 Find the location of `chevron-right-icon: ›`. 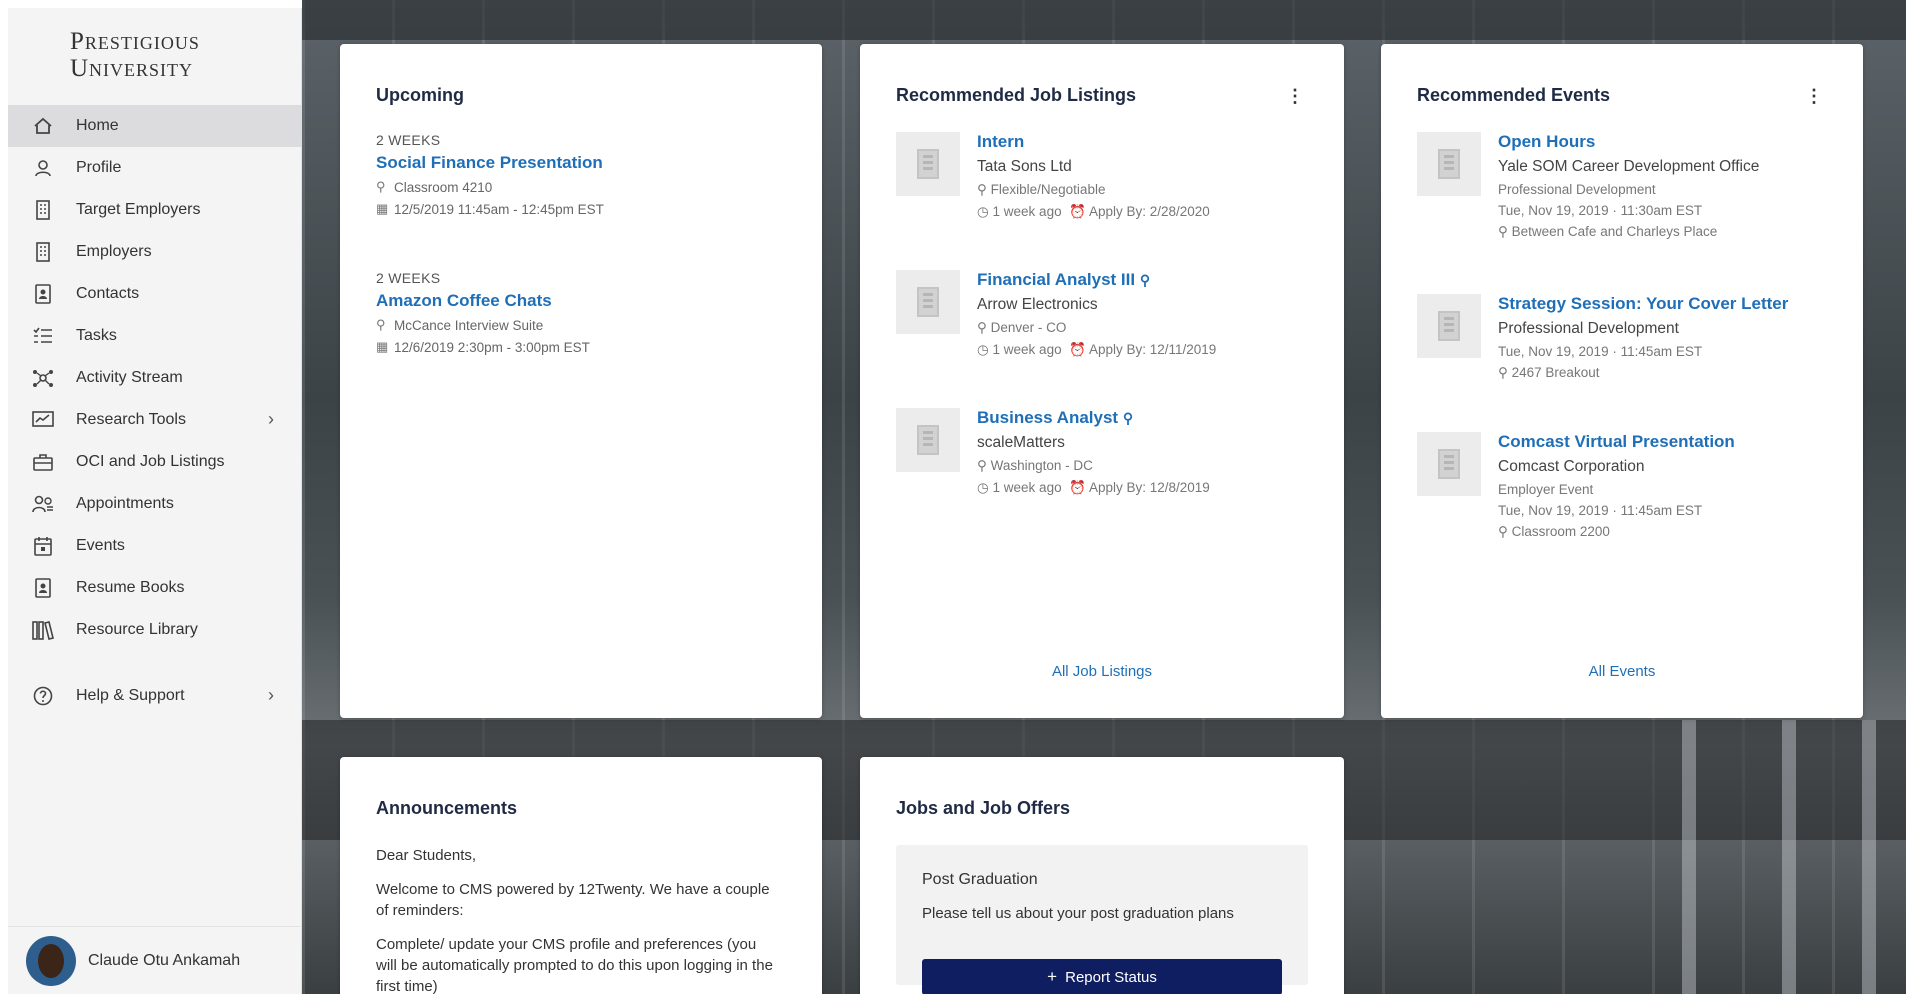

chevron-right-icon: › is located at coordinates (271, 695).